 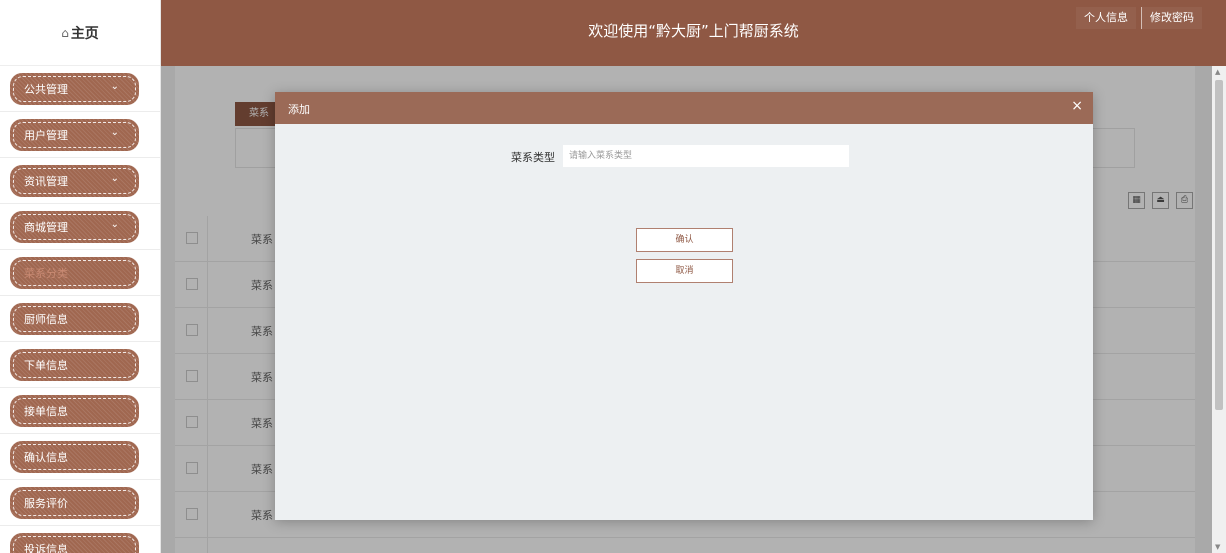 I want to click on sidebar-item: 公共管理 ⌄, so click(x=80, y=89).